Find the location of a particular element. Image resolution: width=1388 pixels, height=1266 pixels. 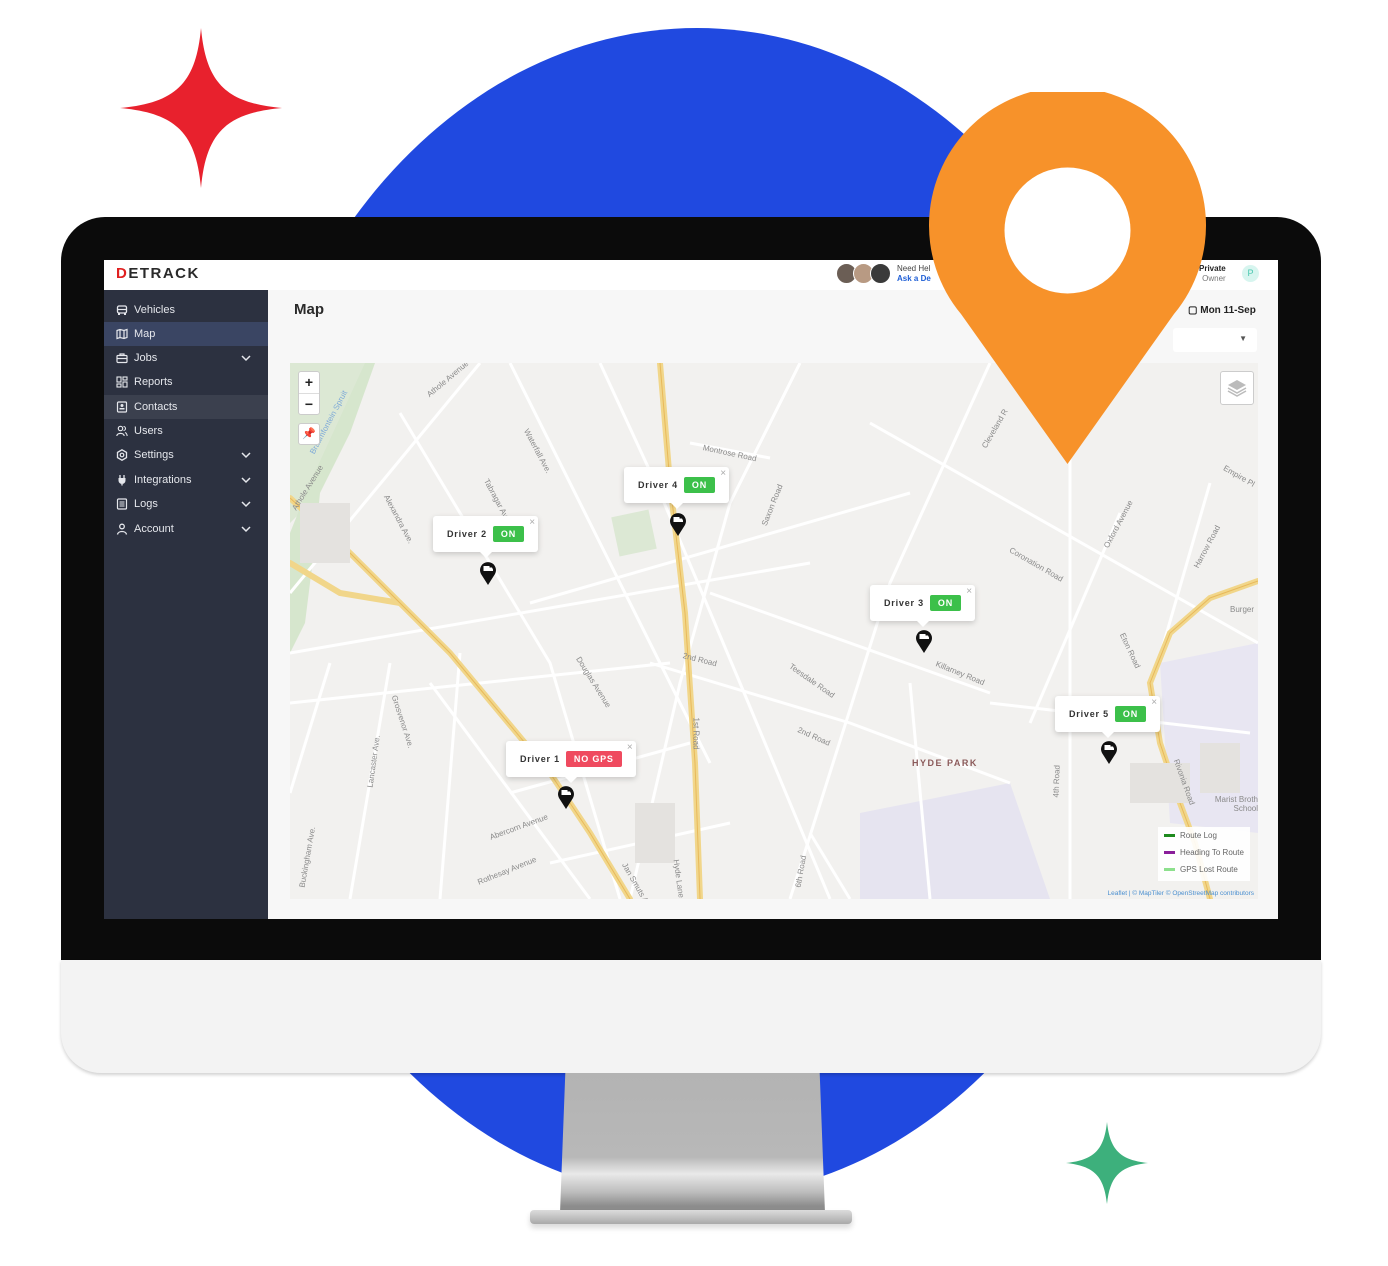

users-icon is located at coordinates (122, 431).